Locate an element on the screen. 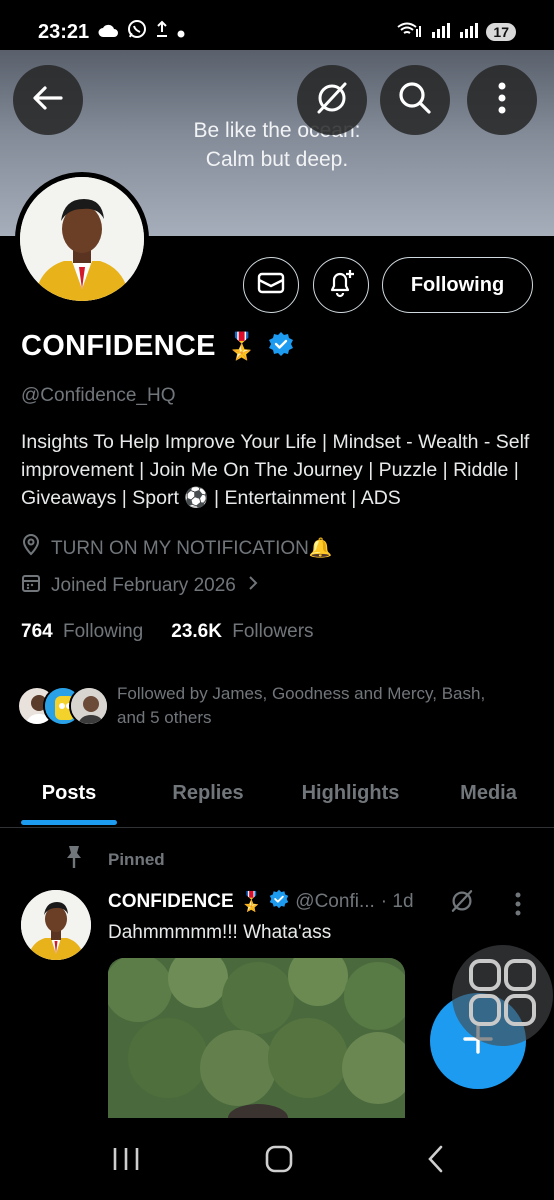 This screenshot has width=554, height=1200. post-media-image is located at coordinates (256, 1038).